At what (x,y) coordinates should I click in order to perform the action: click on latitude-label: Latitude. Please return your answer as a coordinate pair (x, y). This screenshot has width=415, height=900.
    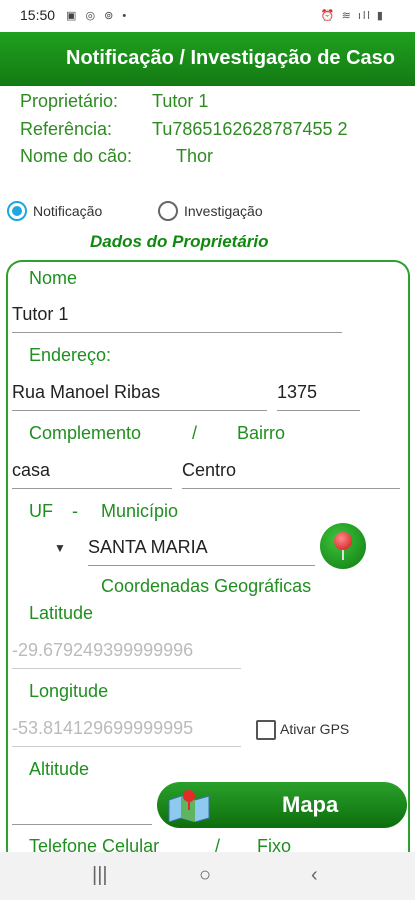
    Looking at the image, I should click on (61, 613).